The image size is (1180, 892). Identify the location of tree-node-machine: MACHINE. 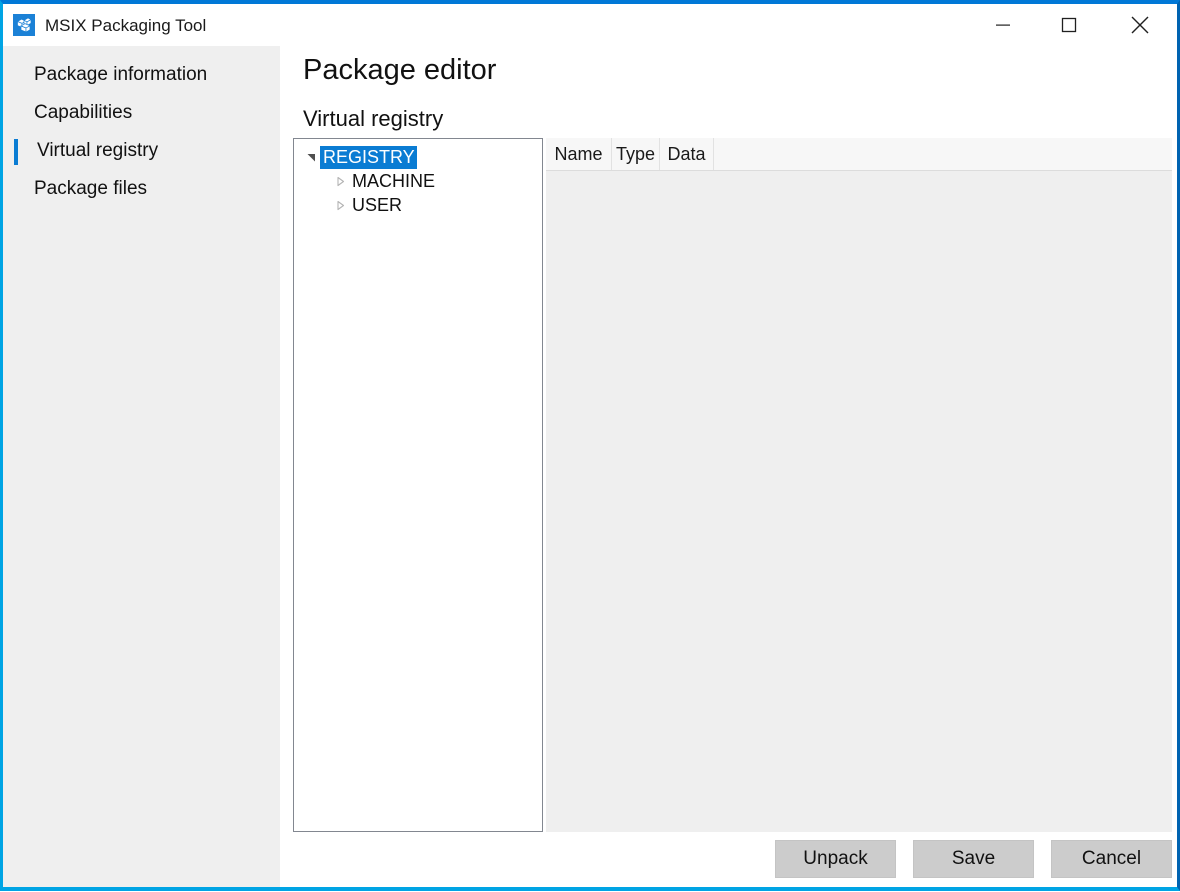
(418, 181).